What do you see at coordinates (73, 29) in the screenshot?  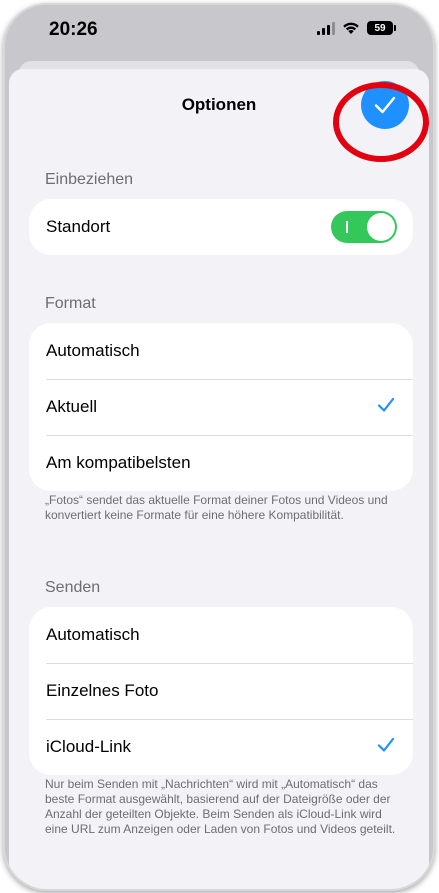 I see `status-time: 20:26` at bounding box center [73, 29].